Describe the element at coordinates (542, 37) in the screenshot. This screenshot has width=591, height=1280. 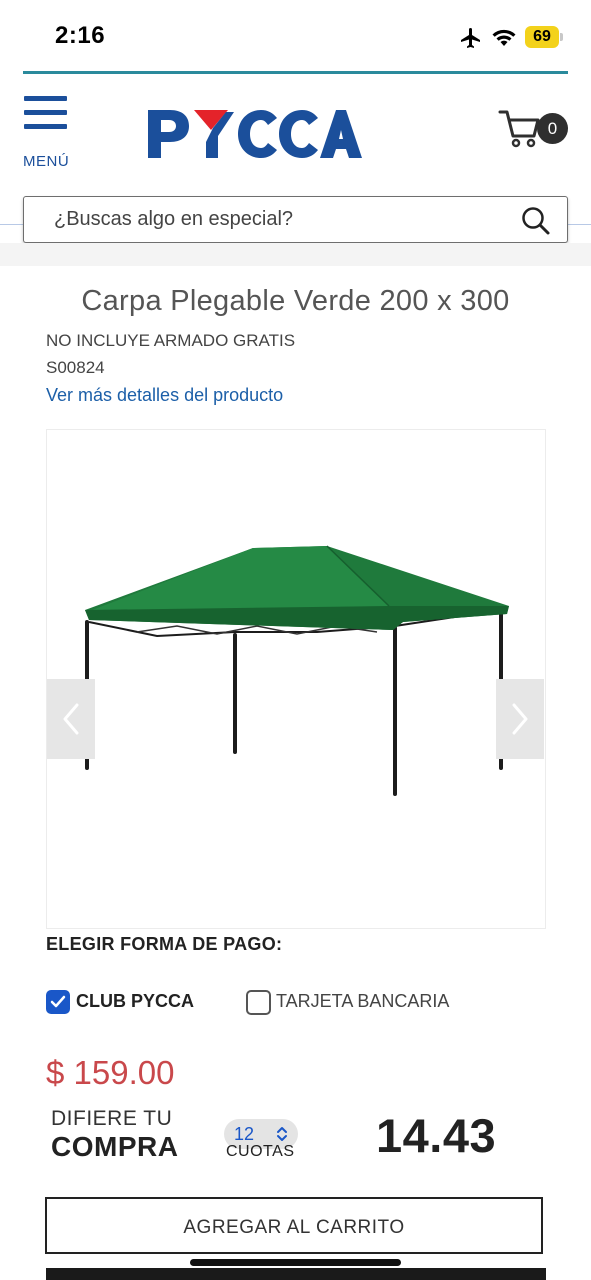
I see `battery-icon: 69` at that location.